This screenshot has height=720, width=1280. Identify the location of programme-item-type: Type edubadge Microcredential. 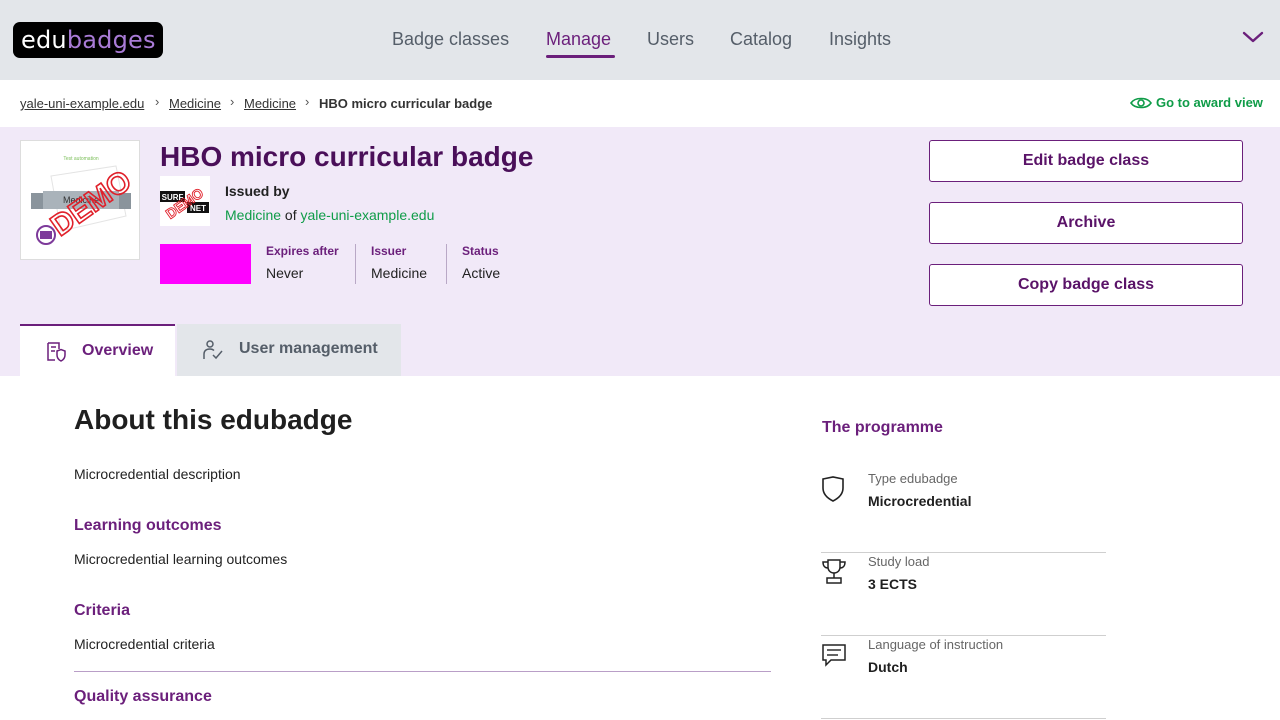
(963, 512).